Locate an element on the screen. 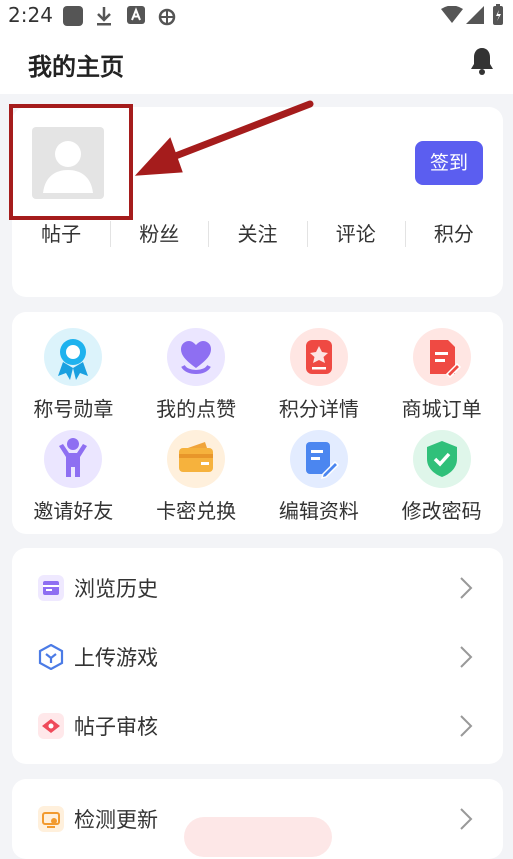 This screenshot has width=513, height=859. invite-icon is located at coordinates (73, 459).